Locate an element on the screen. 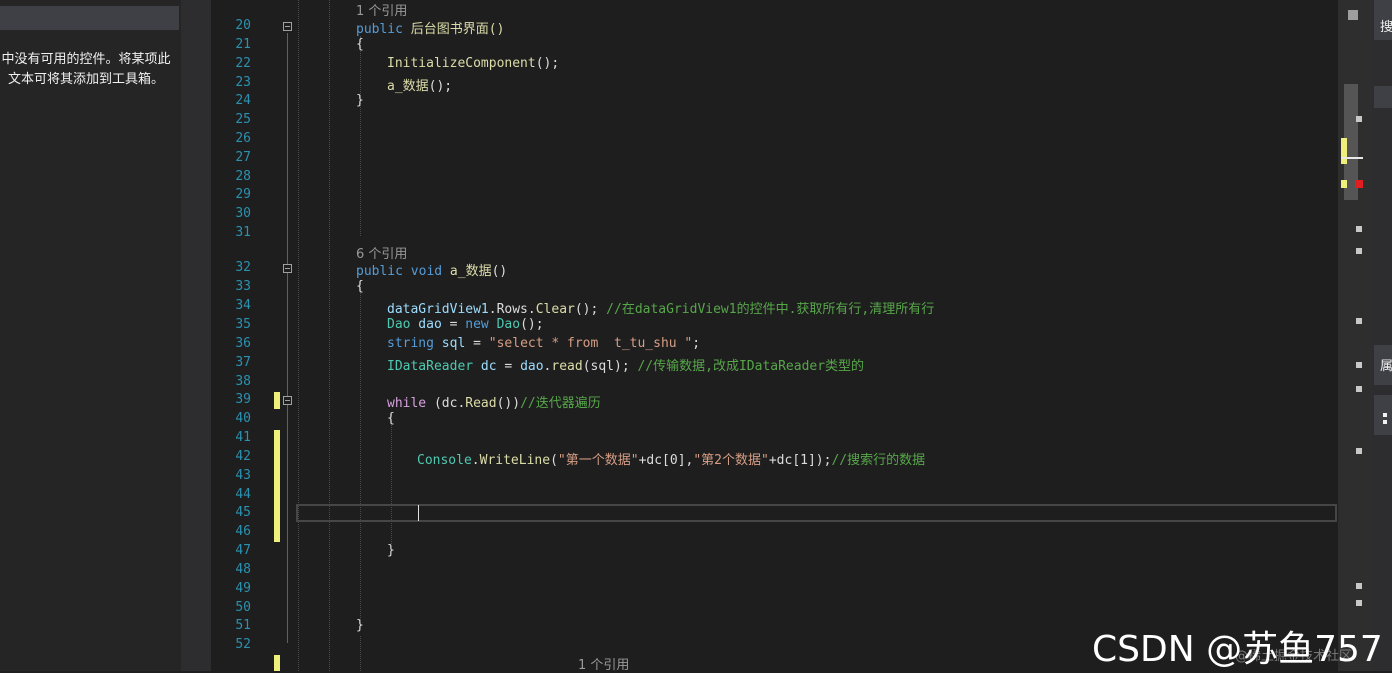 The height and width of the screenshot is (673, 1392). scroll-up-arrow-icon is located at coordinates (1353, 15).